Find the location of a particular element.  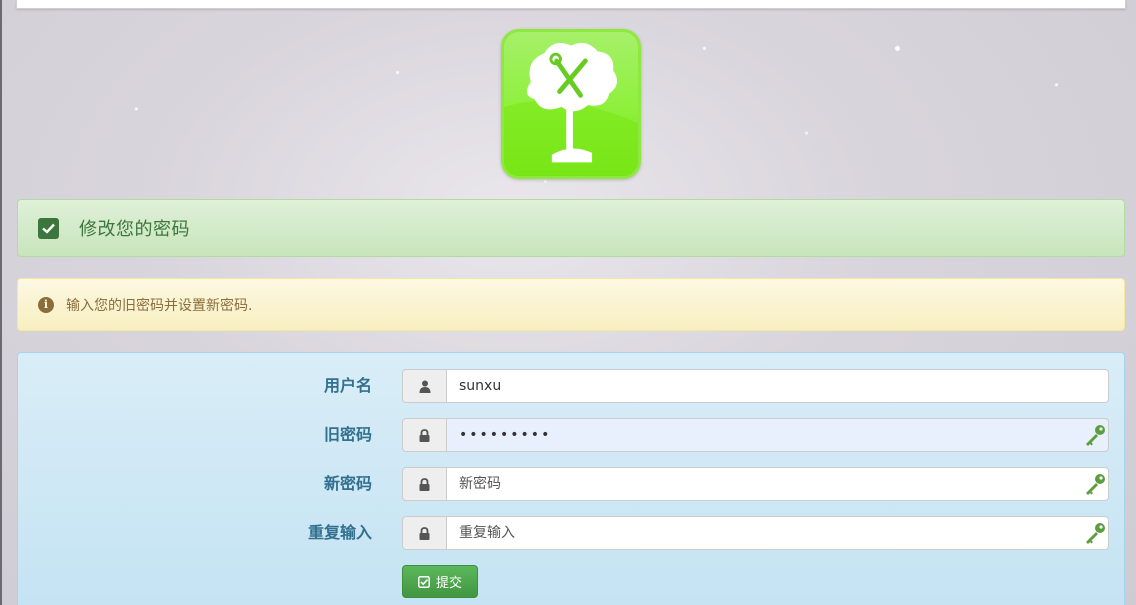

old-password-row: 旧密码 is located at coordinates (572, 435).